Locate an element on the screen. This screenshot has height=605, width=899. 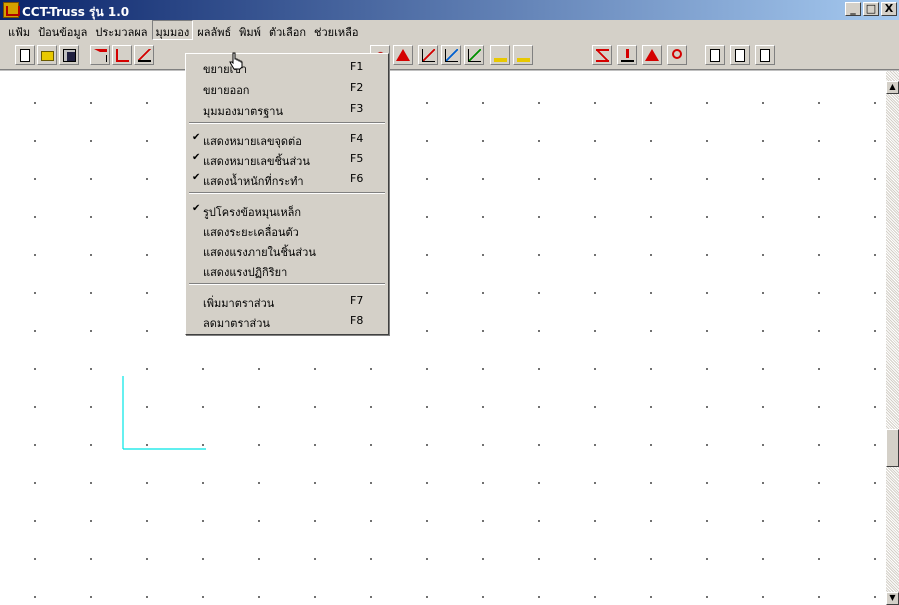
new-file-button is located at coordinates (25, 55).